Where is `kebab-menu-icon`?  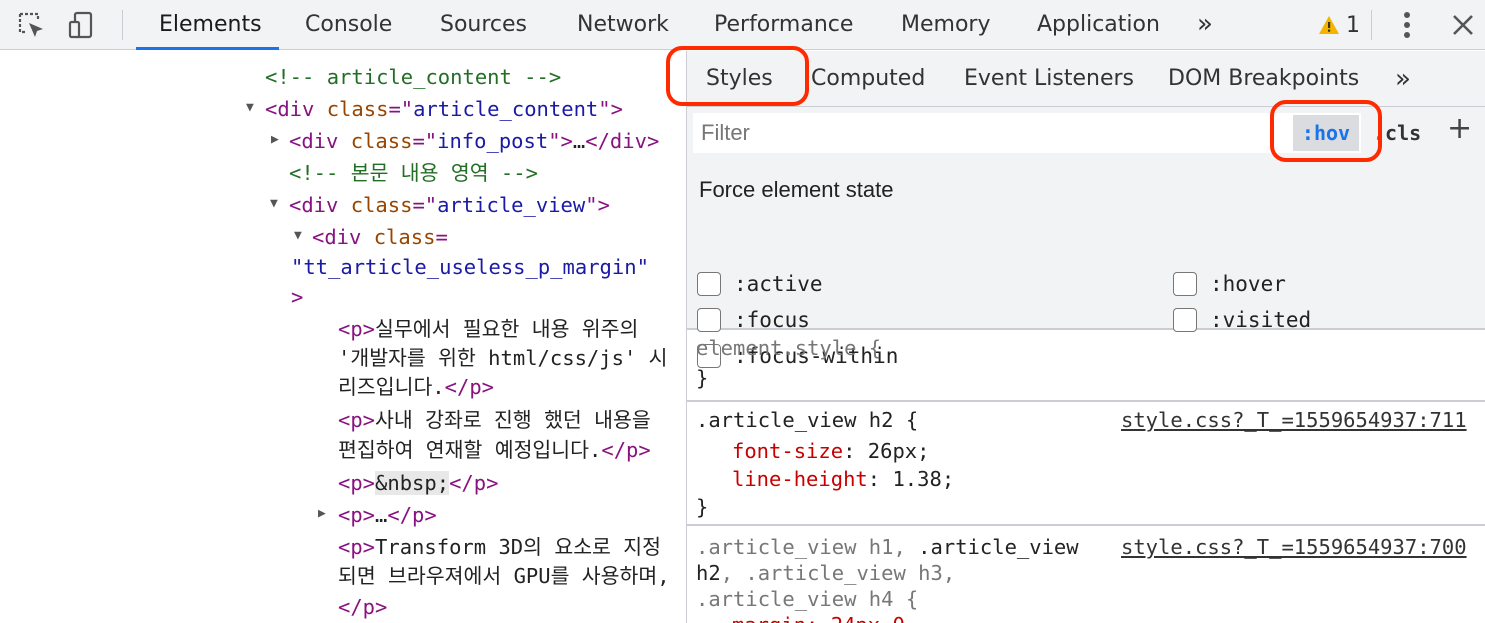 kebab-menu-icon is located at coordinates (1407, 25).